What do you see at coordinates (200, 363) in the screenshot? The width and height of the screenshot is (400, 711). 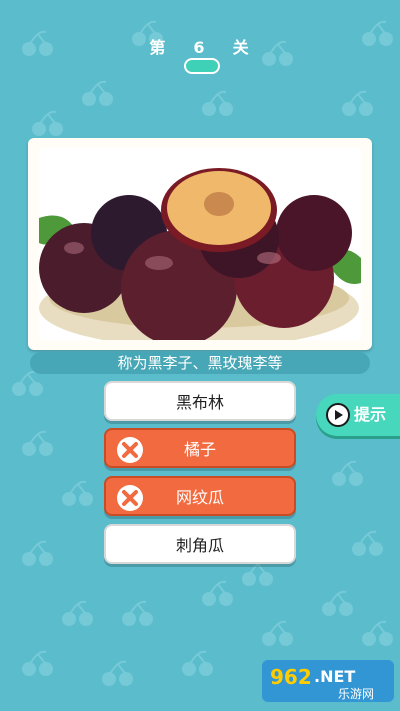 I see `question-caption: 称为黑李子、黑玫瑰李等` at bounding box center [200, 363].